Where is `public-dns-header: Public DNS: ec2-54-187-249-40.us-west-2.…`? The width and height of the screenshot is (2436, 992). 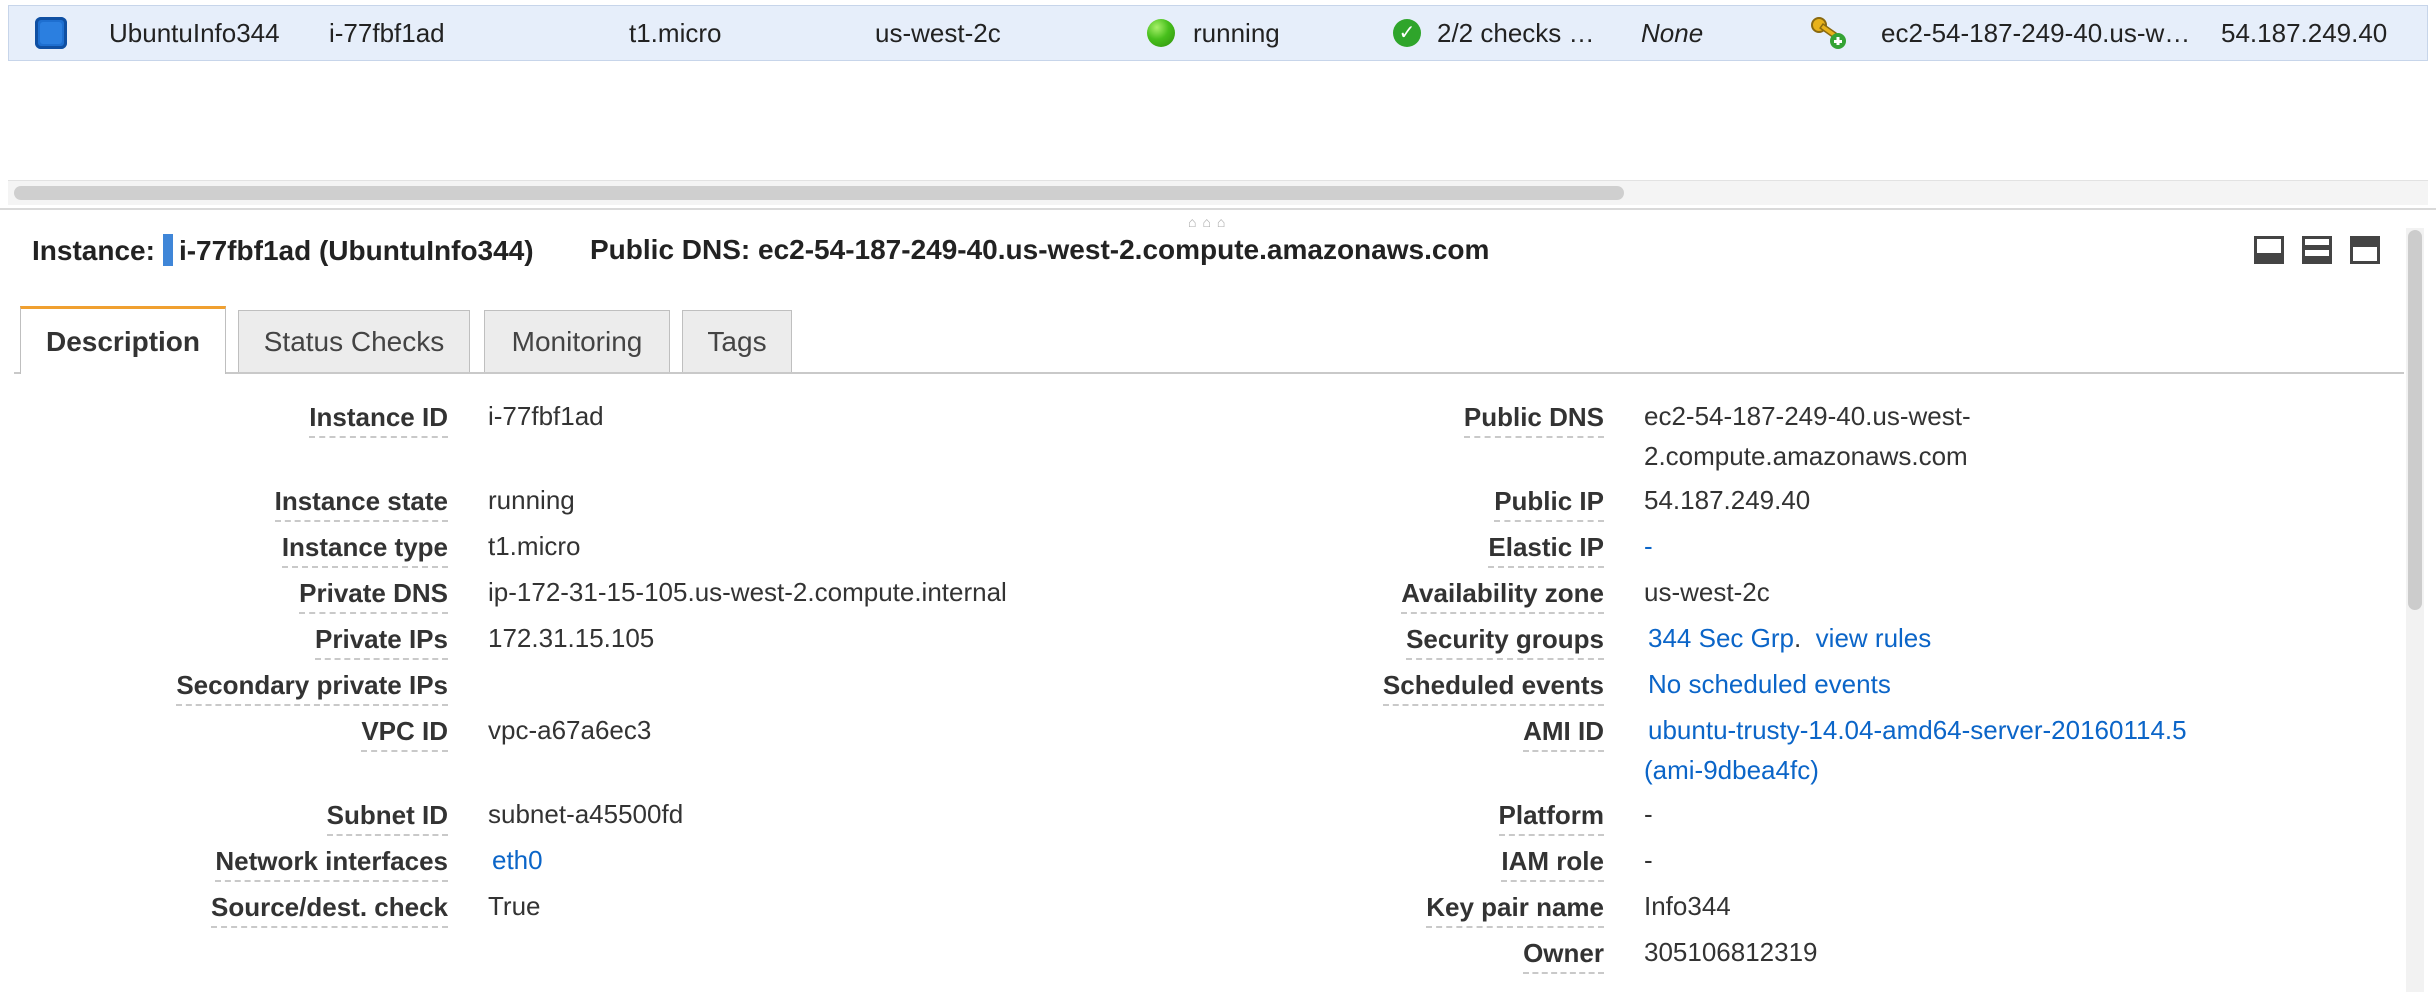 public-dns-header: Public DNS: ec2-54-187-249-40.us-west-2.… is located at coordinates (1039, 250).